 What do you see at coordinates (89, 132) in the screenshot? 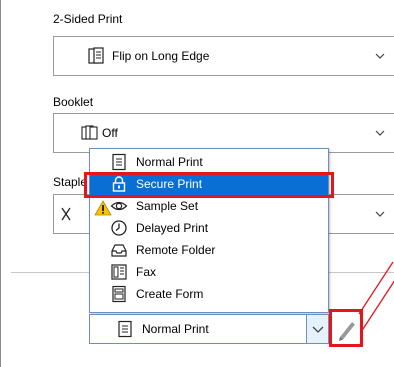
I see `booklet-icon` at bounding box center [89, 132].